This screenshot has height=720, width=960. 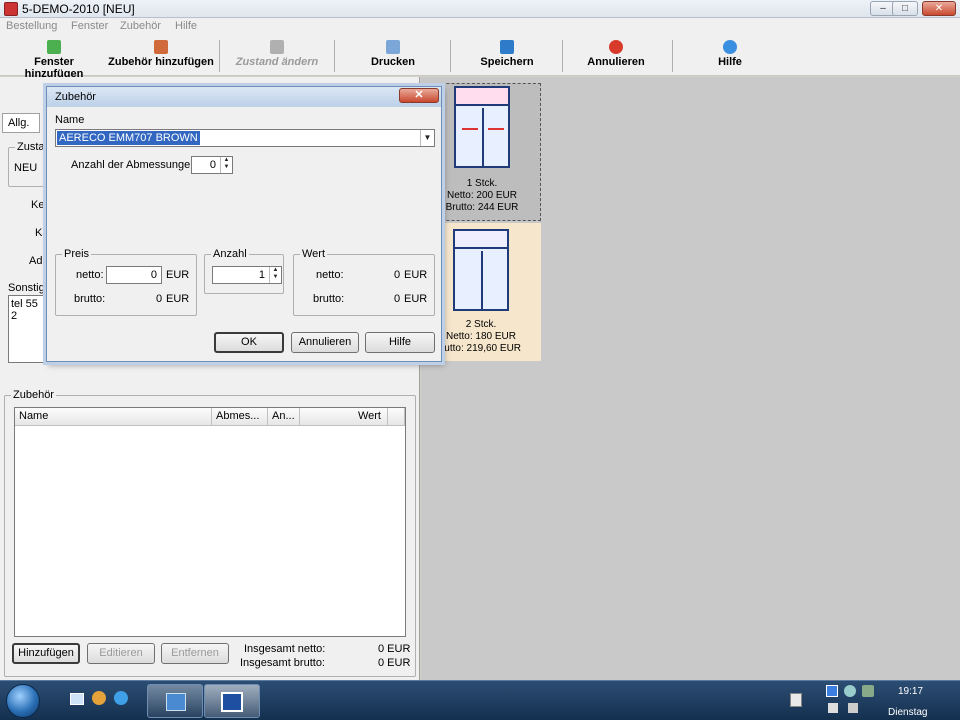 I want to click on remove-accessory-button: Entfernen, so click(x=195, y=653).